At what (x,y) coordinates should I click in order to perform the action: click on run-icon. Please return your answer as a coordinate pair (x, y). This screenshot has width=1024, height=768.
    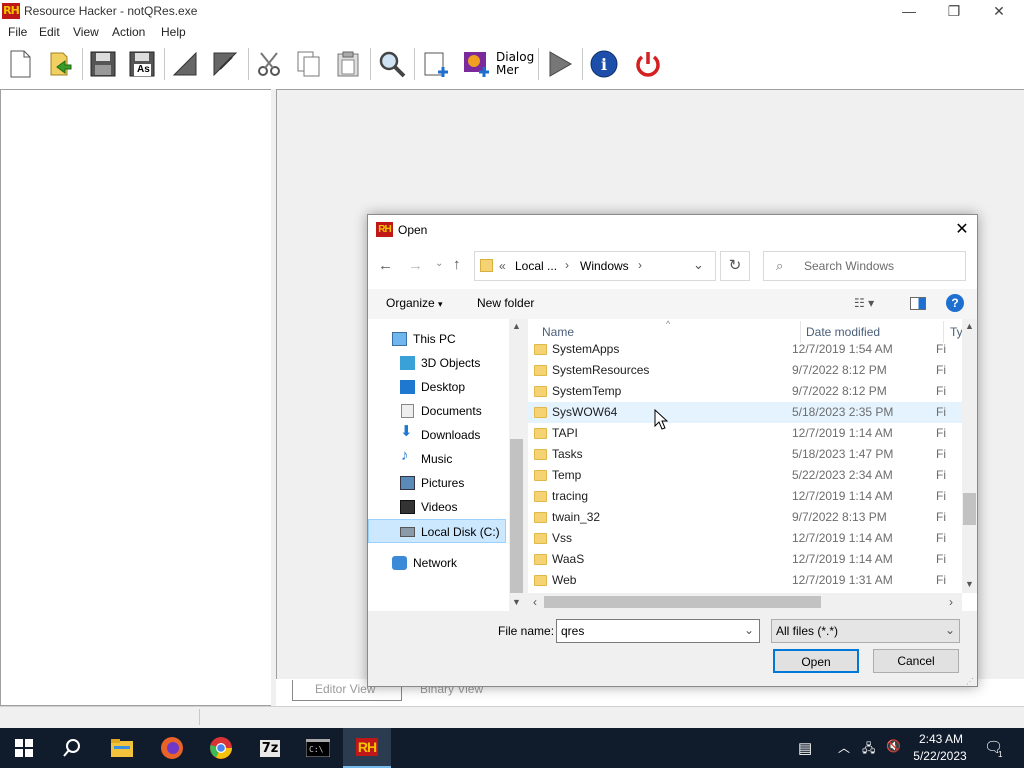
    Looking at the image, I should click on (560, 64).